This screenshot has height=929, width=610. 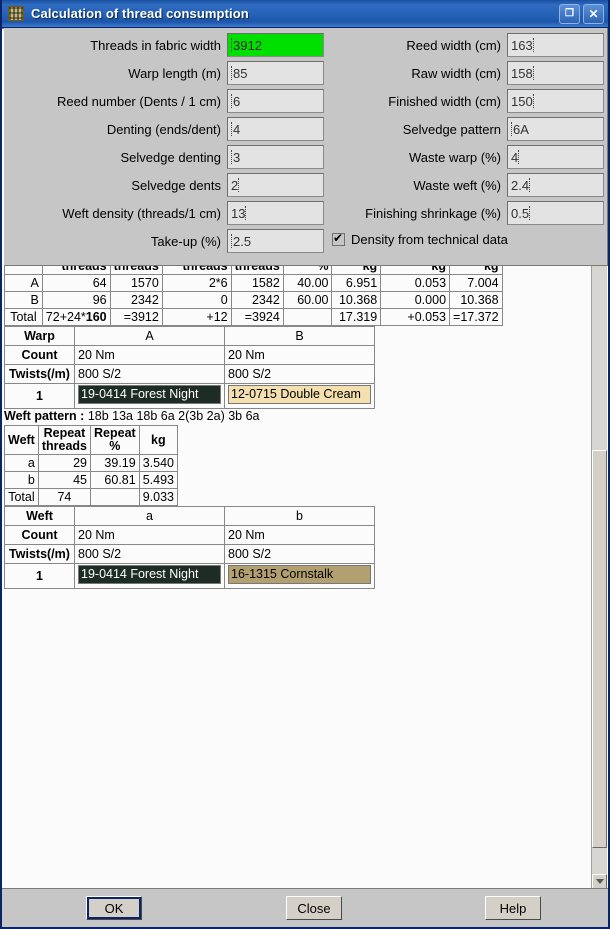 What do you see at coordinates (158, 480) in the screenshot?
I see `weft-cell: 5.493` at bounding box center [158, 480].